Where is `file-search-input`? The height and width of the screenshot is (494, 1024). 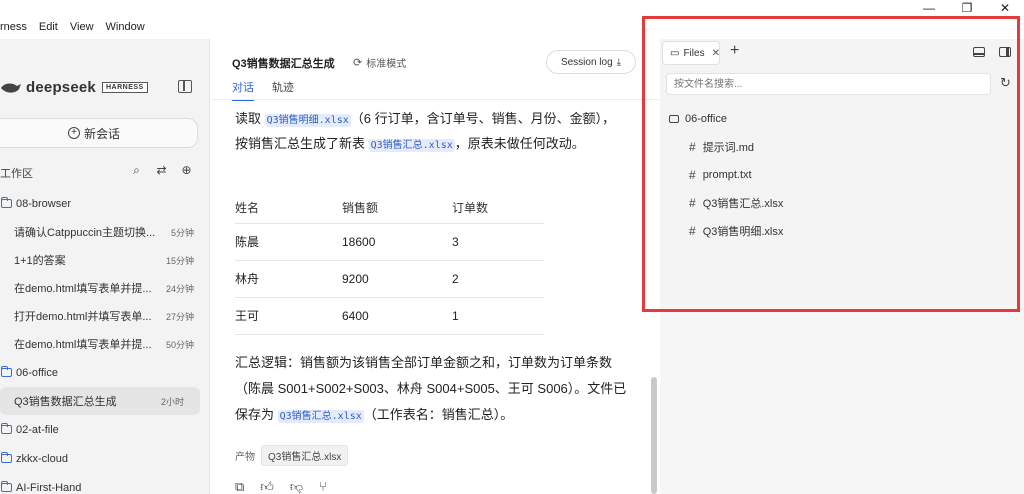
file-search-input is located at coordinates (828, 84).